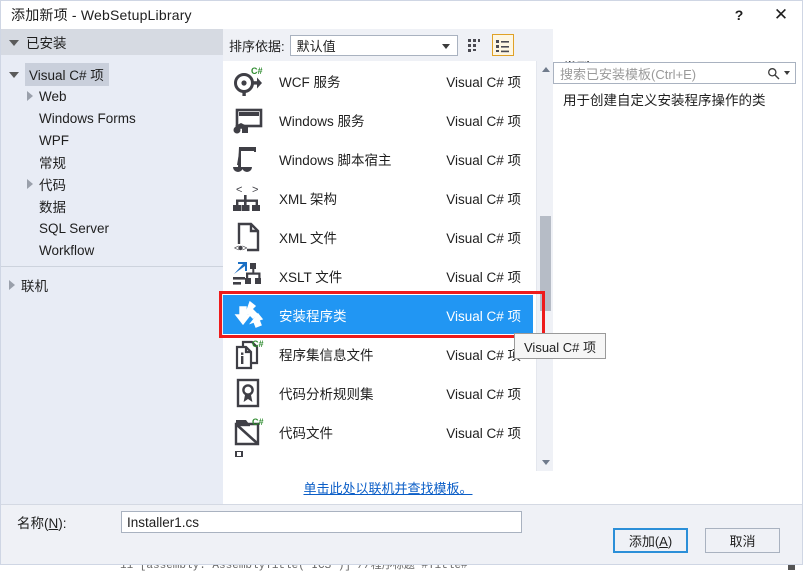  I want to click on windows-script-host-icon, so click(248, 159).